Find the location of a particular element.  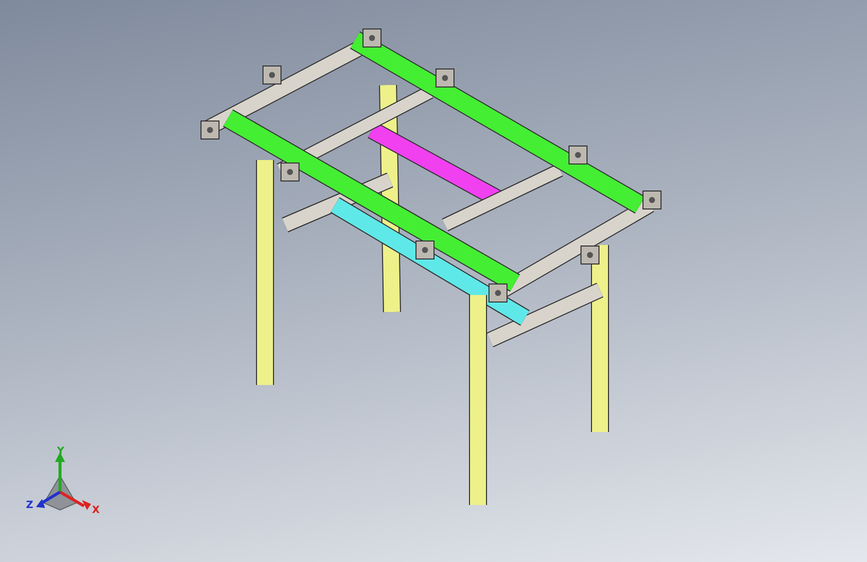

y-axis-label: Y is located at coordinates (60, 451).